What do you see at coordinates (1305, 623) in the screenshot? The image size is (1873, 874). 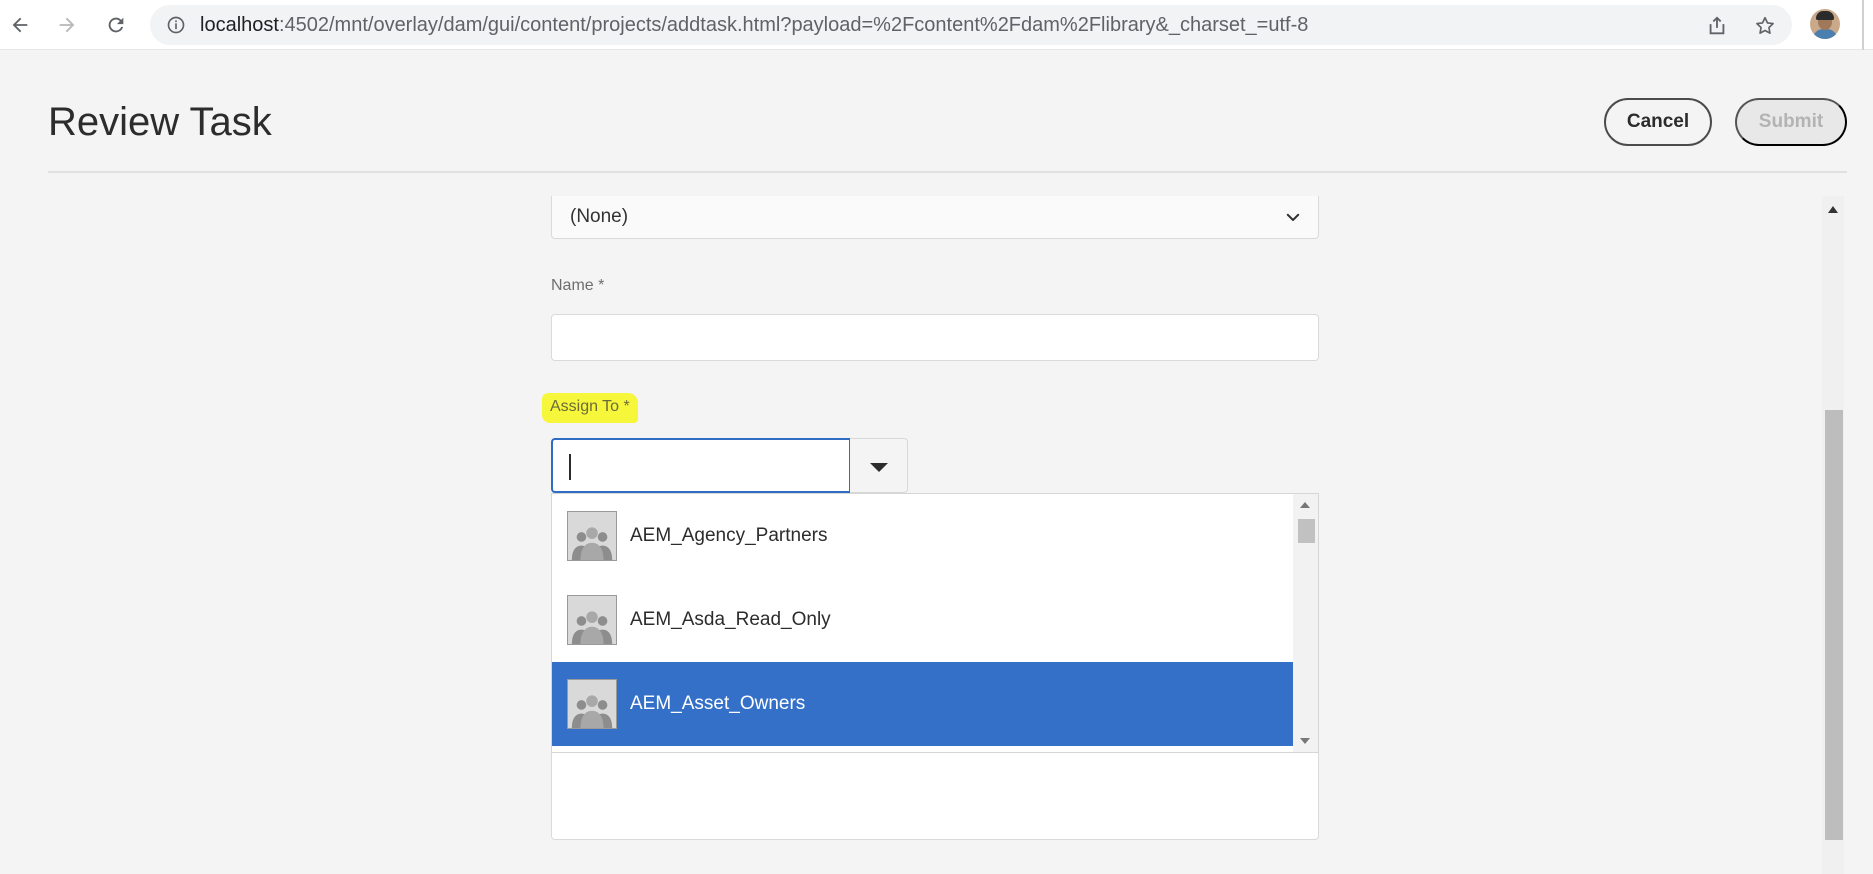 I see `options-scrollbar` at bounding box center [1305, 623].